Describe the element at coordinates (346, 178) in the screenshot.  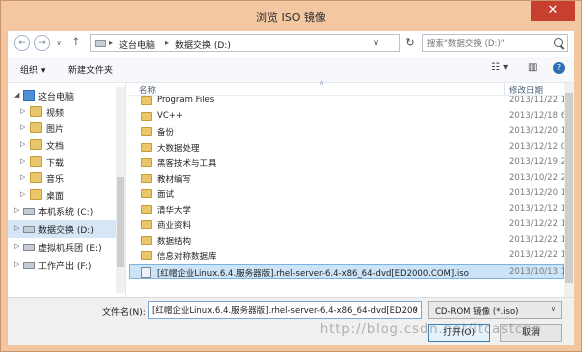
I see `file-row: 教材编写 2013/10/22 2` at that location.